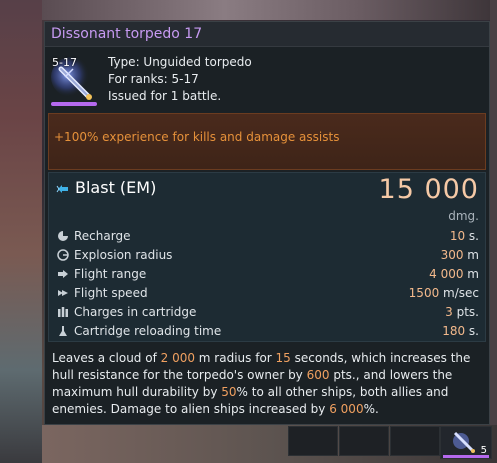 The width and height of the screenshot is (497, 463). What do you see at coordinates (110, 274) in the screenshot?
I see `stat-label: Flight range` at bounding box center [110, 274].